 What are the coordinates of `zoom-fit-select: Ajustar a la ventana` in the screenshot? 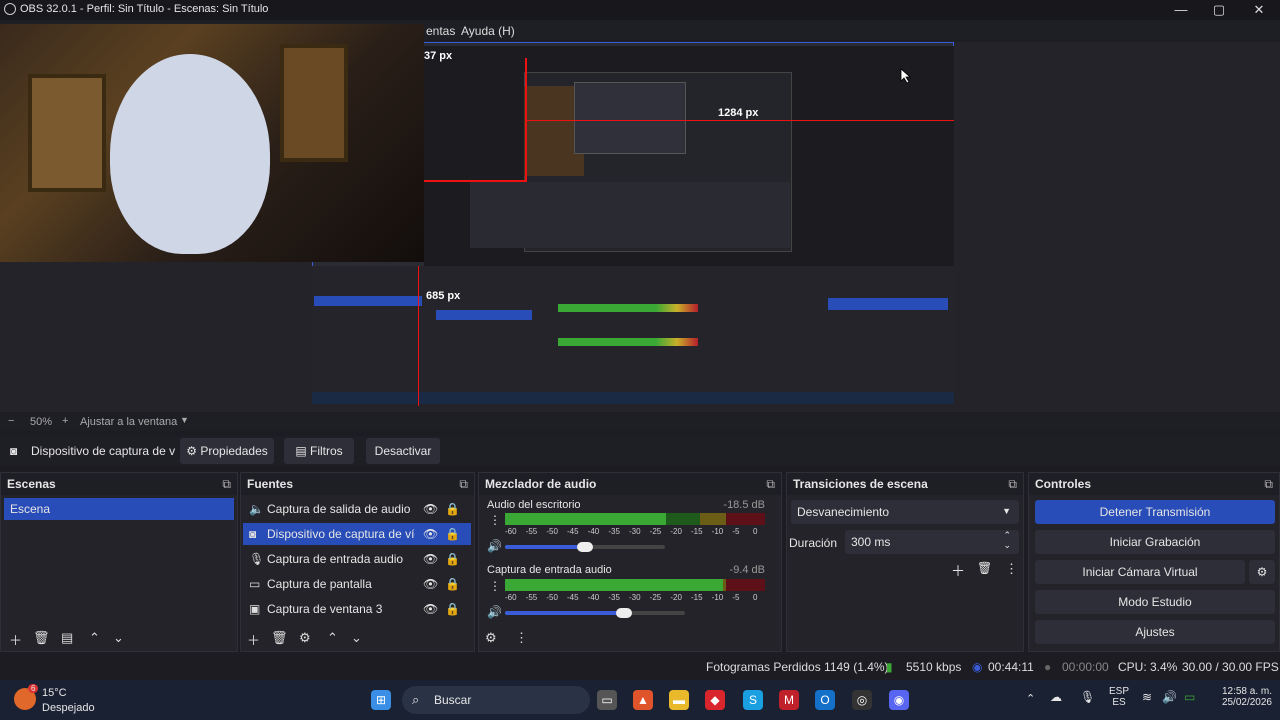 It's located at (128, 422).